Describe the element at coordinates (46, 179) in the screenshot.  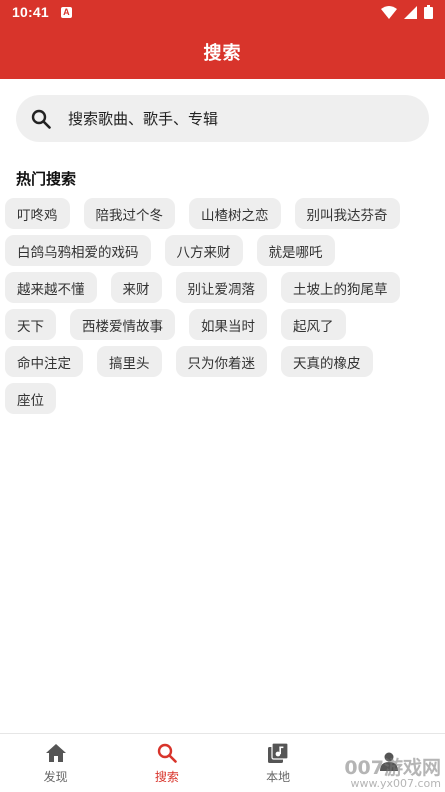
I see `hot-search-title: 热门搜索` at that location.